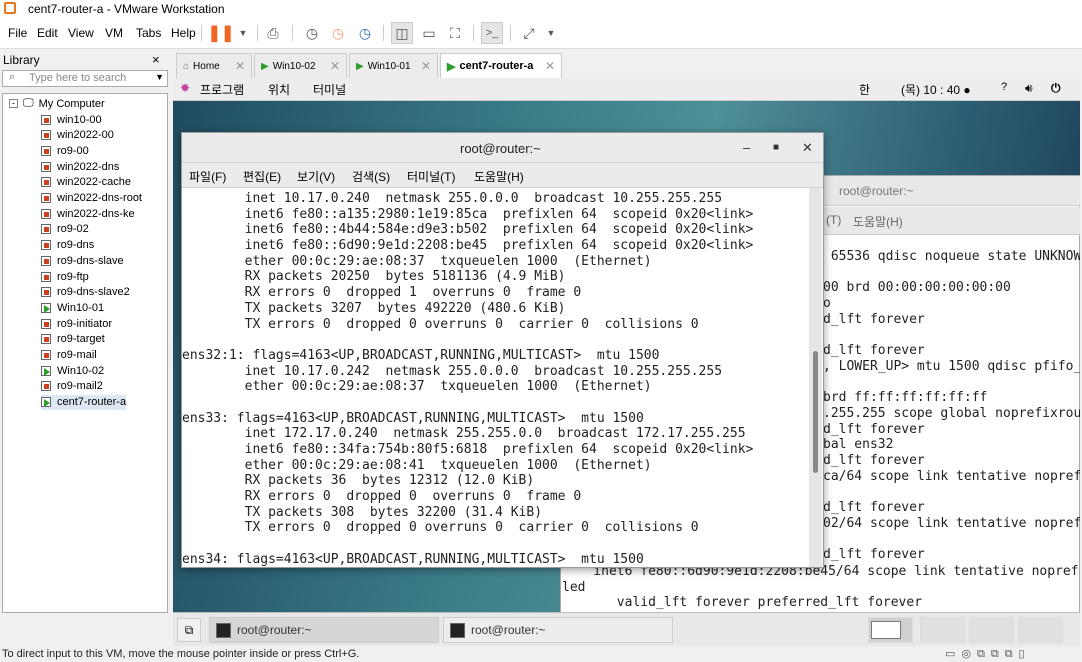 This screenshot has height=662, width=1082. What do you see at coordinates (1004, 87) in the screenshot?
I see `network-status-icon: ?` at bounding box center [1004, 87].